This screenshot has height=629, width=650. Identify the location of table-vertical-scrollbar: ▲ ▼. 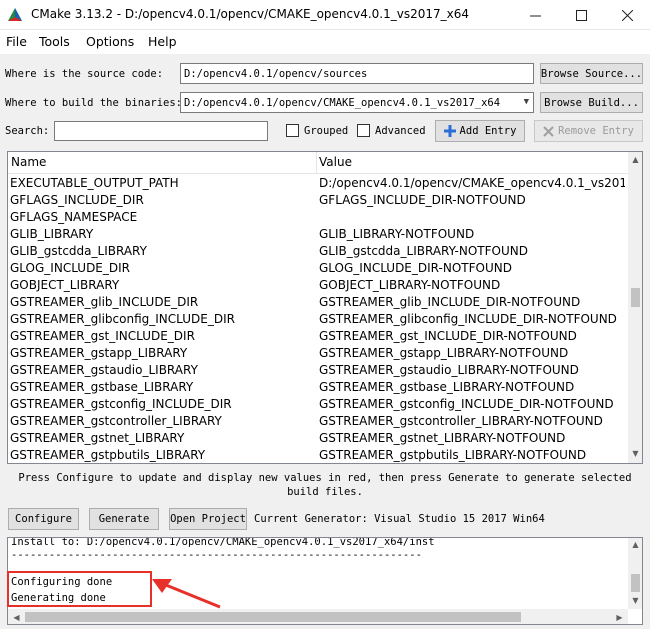
(635, 307).